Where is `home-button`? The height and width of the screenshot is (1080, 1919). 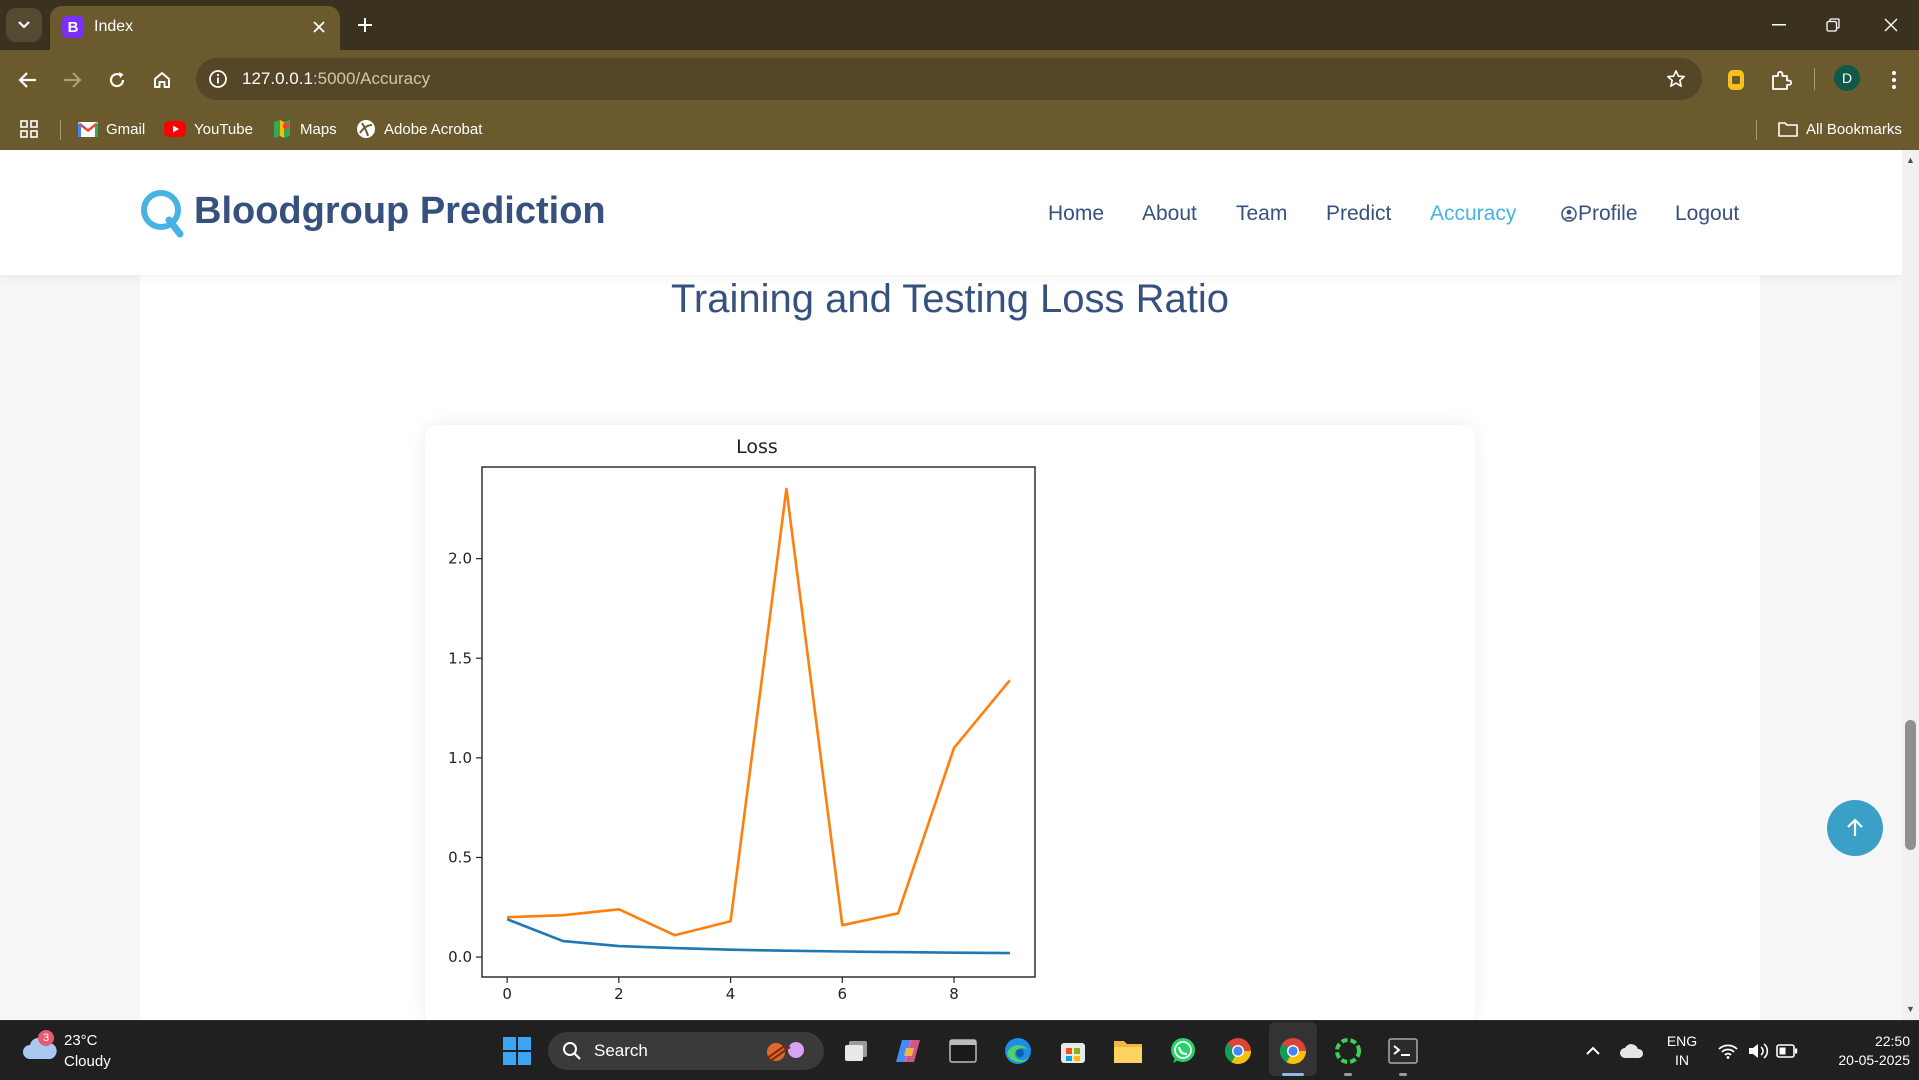 home-button is located at coordinates (162, 80).